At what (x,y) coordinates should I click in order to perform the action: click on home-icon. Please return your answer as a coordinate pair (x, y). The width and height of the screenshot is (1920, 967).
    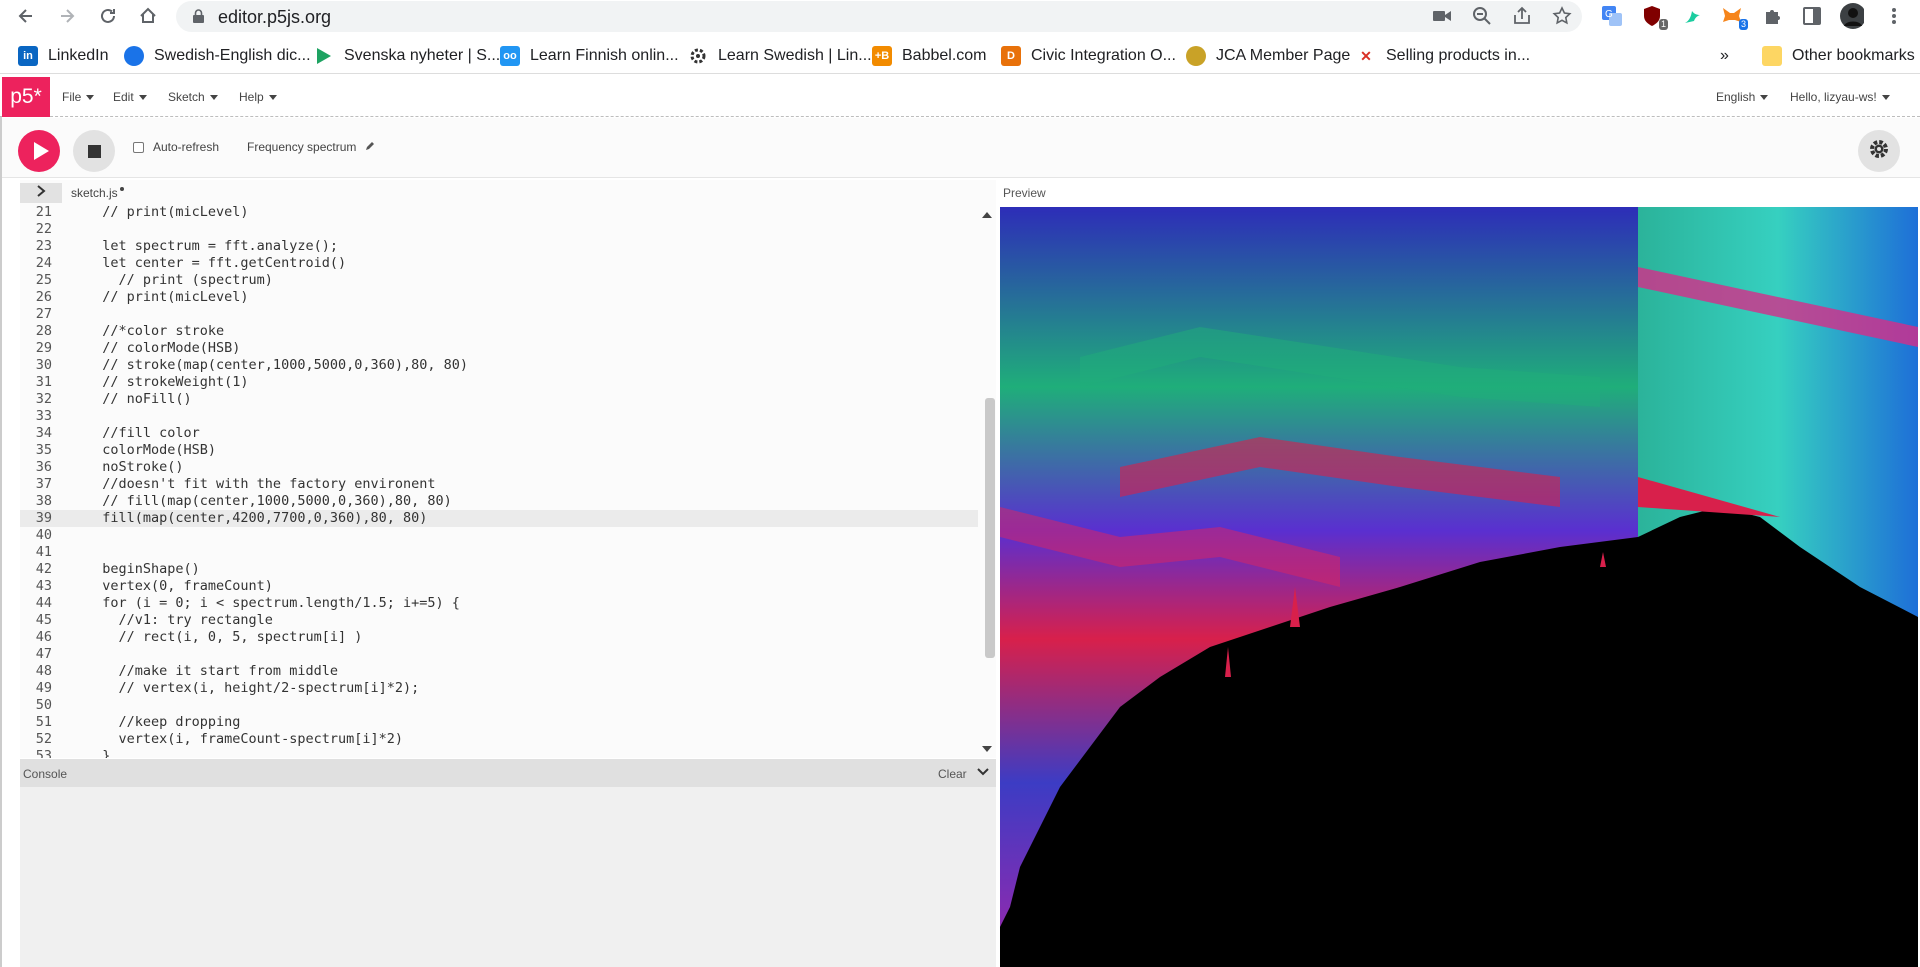
    Looking at the image, I should click on (148, 16).